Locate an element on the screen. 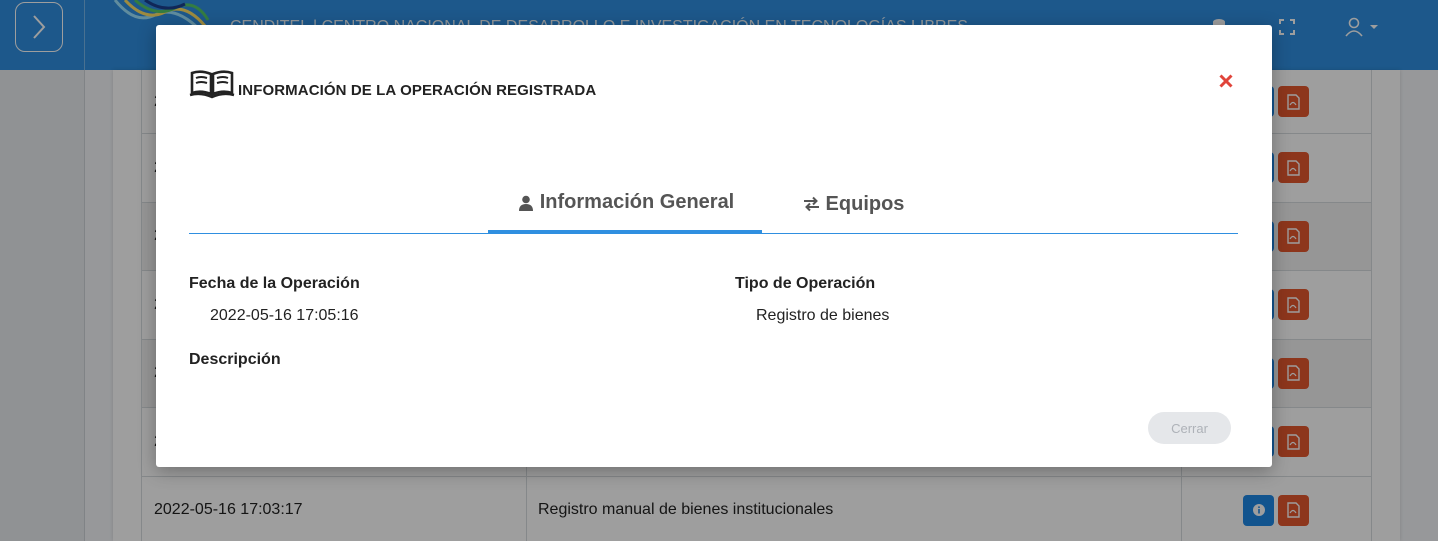  tab-equipos: Equipos is located at coordinates (853, 204).